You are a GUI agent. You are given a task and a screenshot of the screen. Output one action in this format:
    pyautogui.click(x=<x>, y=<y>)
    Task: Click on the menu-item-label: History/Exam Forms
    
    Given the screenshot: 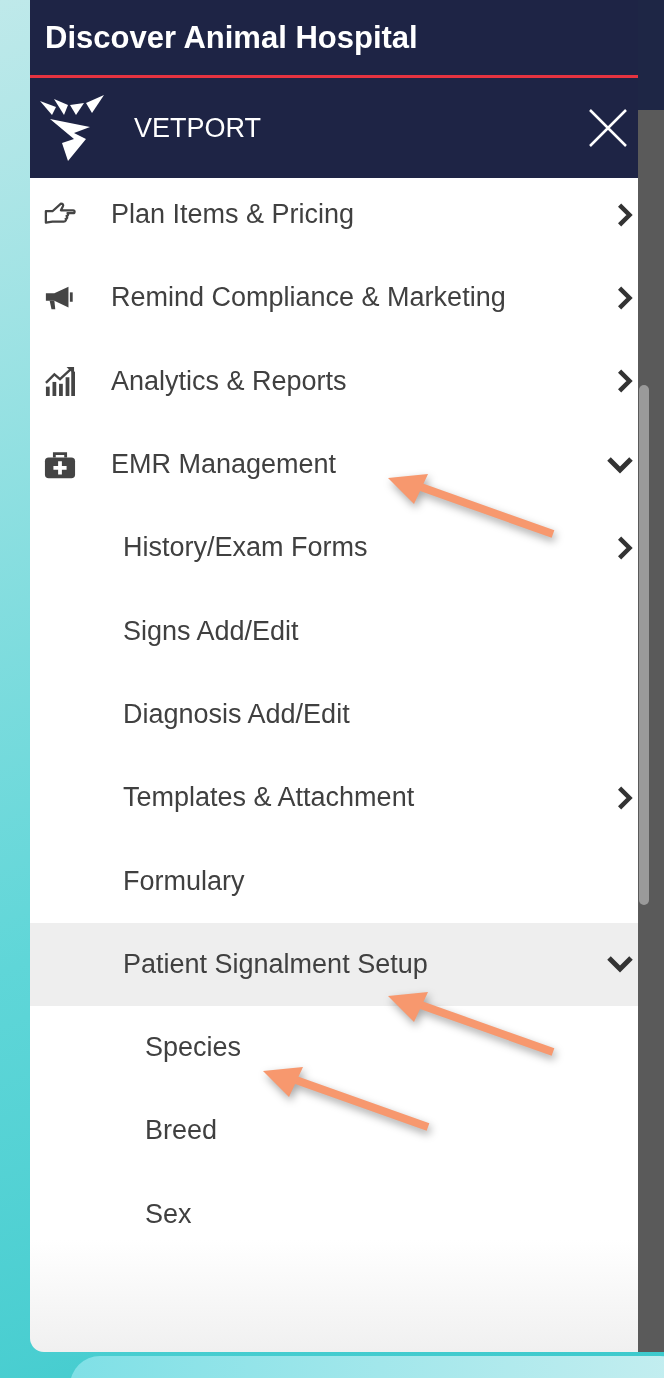 What is the action you would take?
    pyautogui.click(x=246, y=548)
    